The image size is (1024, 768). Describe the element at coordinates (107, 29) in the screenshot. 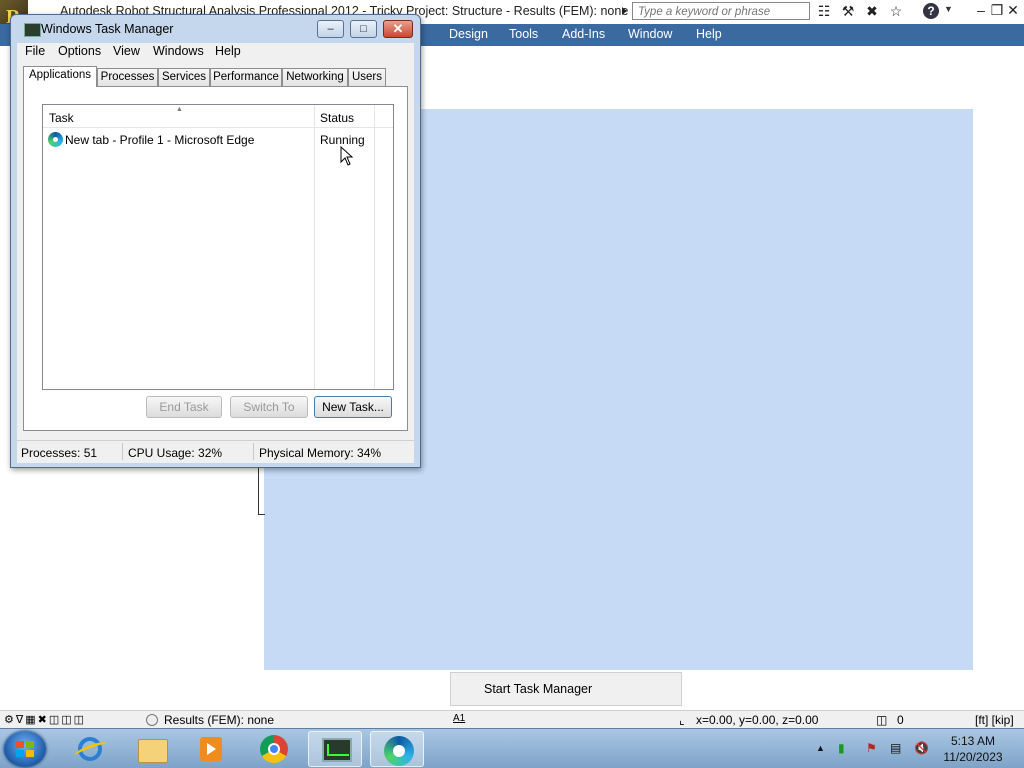

I see `task-manager-title: Windows Task Manager` at that location.